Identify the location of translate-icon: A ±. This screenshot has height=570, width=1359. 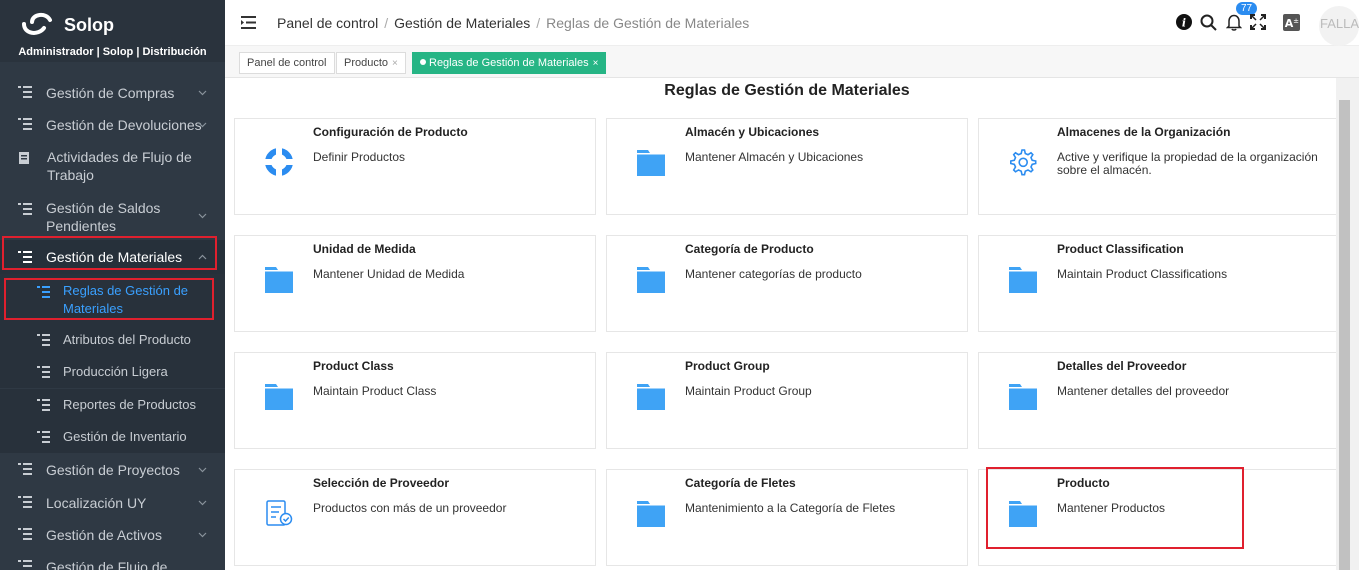
(1291, 22).